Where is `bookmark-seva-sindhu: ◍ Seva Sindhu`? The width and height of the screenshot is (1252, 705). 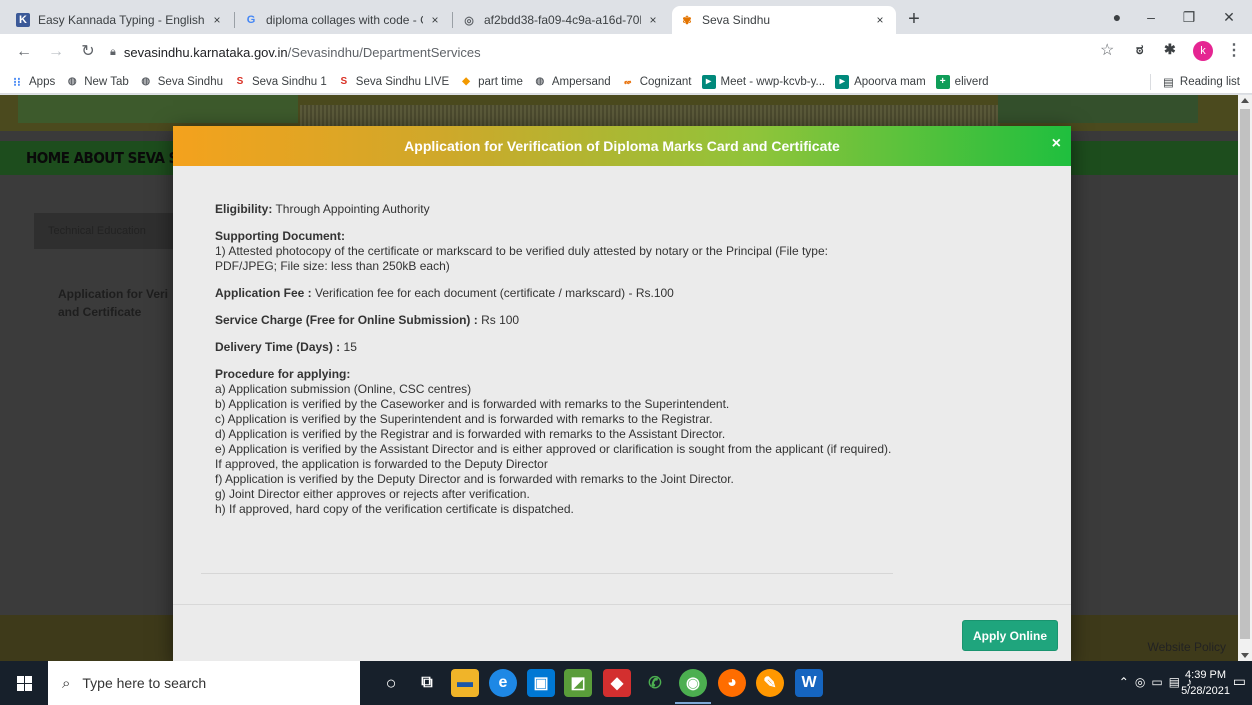 bookmark-seva-sindhu: ◍ Seva Sindhu is located at coordinates (181, 82).